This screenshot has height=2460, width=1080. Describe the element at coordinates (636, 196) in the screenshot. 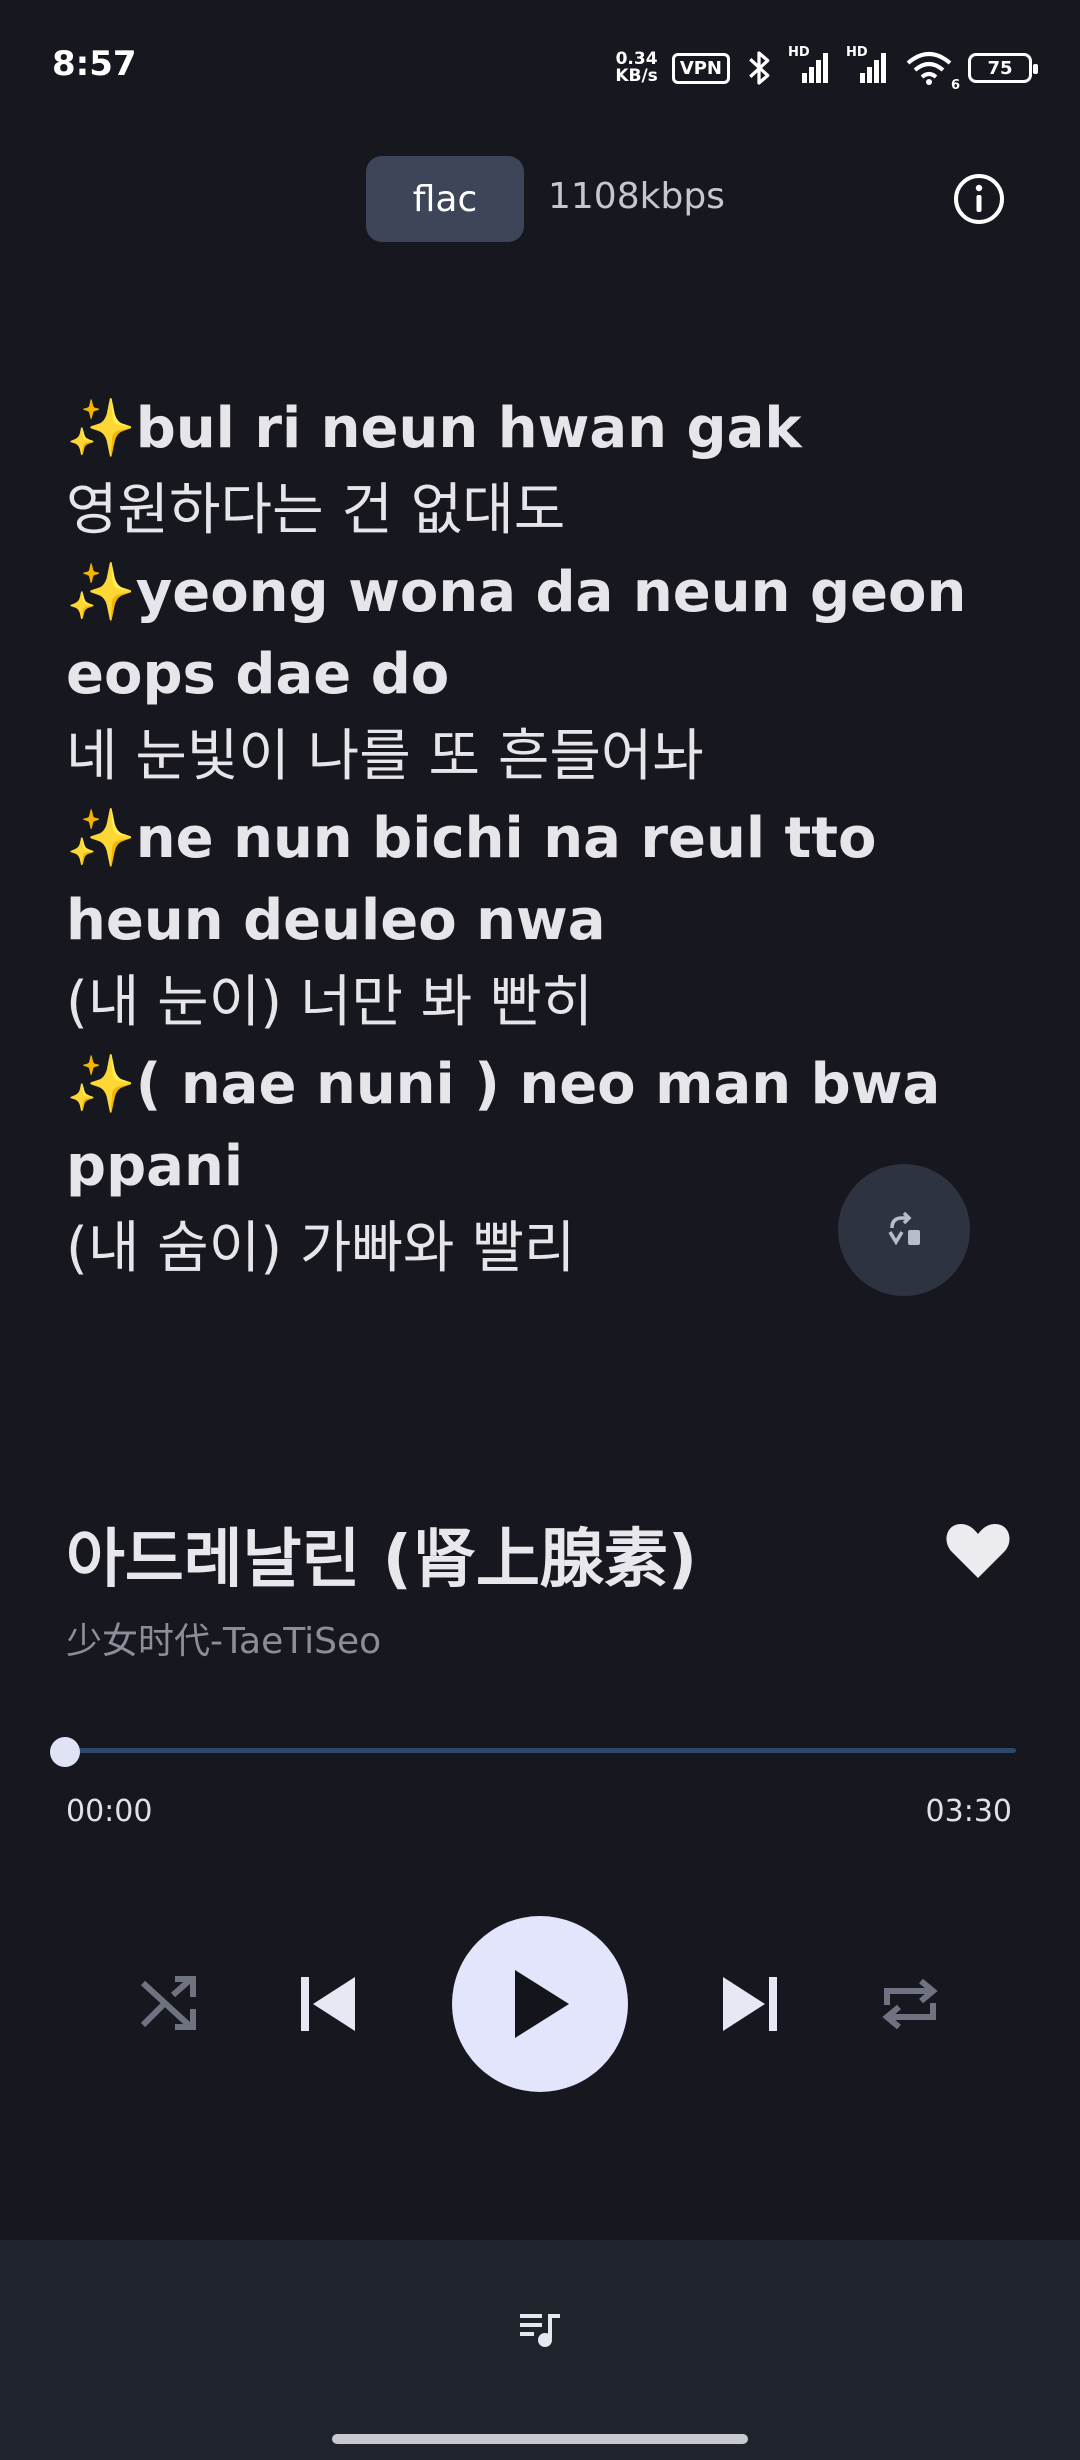

I see `bitrate-label: 1108kbps` at that location.